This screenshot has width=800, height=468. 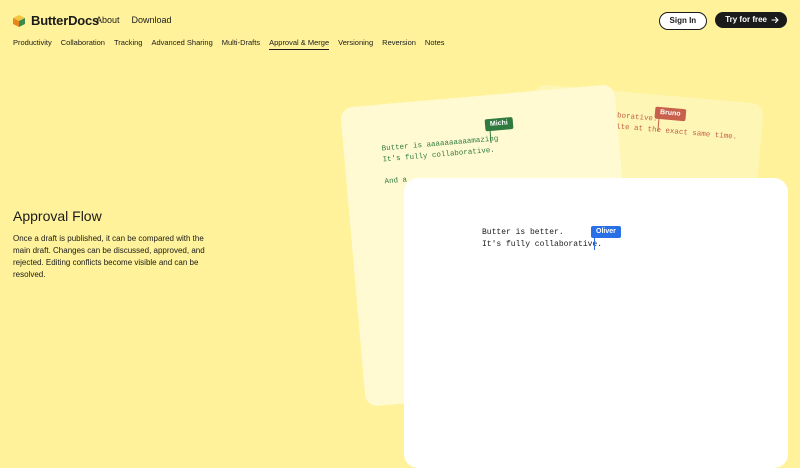 I want to click on sign-in-button: Sign In, so click(x=683, y=21).